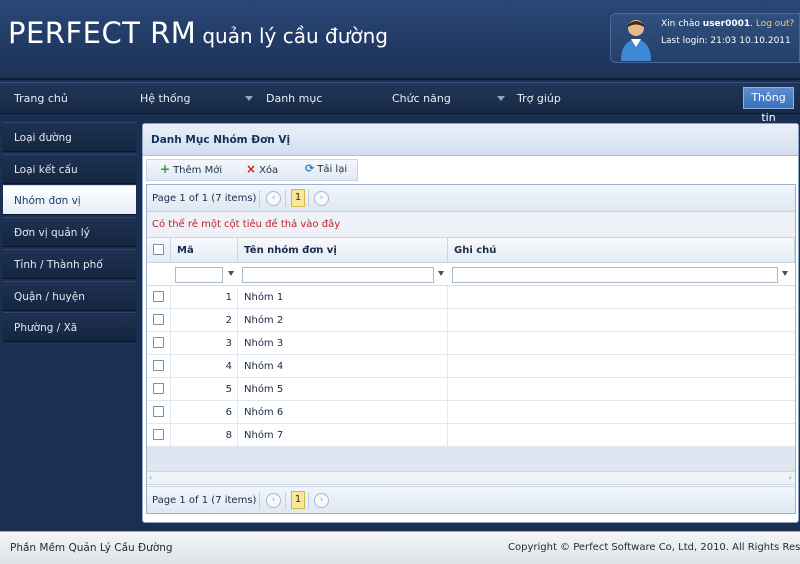  What do you see at coordinates (204, 412) in the screenshot?
I see `cell-code: 6` at bounding box center [204, 412].